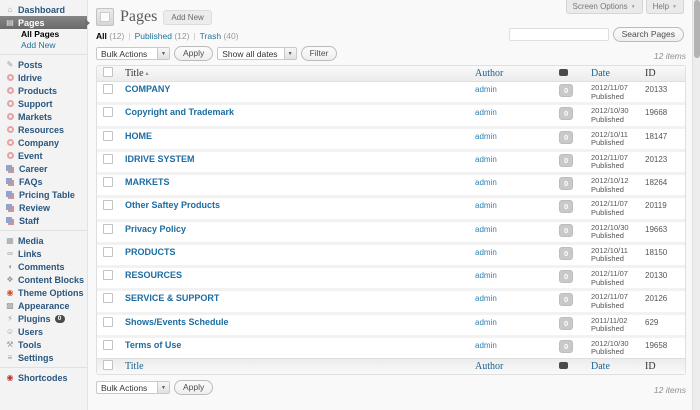 This screenshot has height=410, width=700. I want to click on page-title-link: Terms of Use, so click(153, 345).